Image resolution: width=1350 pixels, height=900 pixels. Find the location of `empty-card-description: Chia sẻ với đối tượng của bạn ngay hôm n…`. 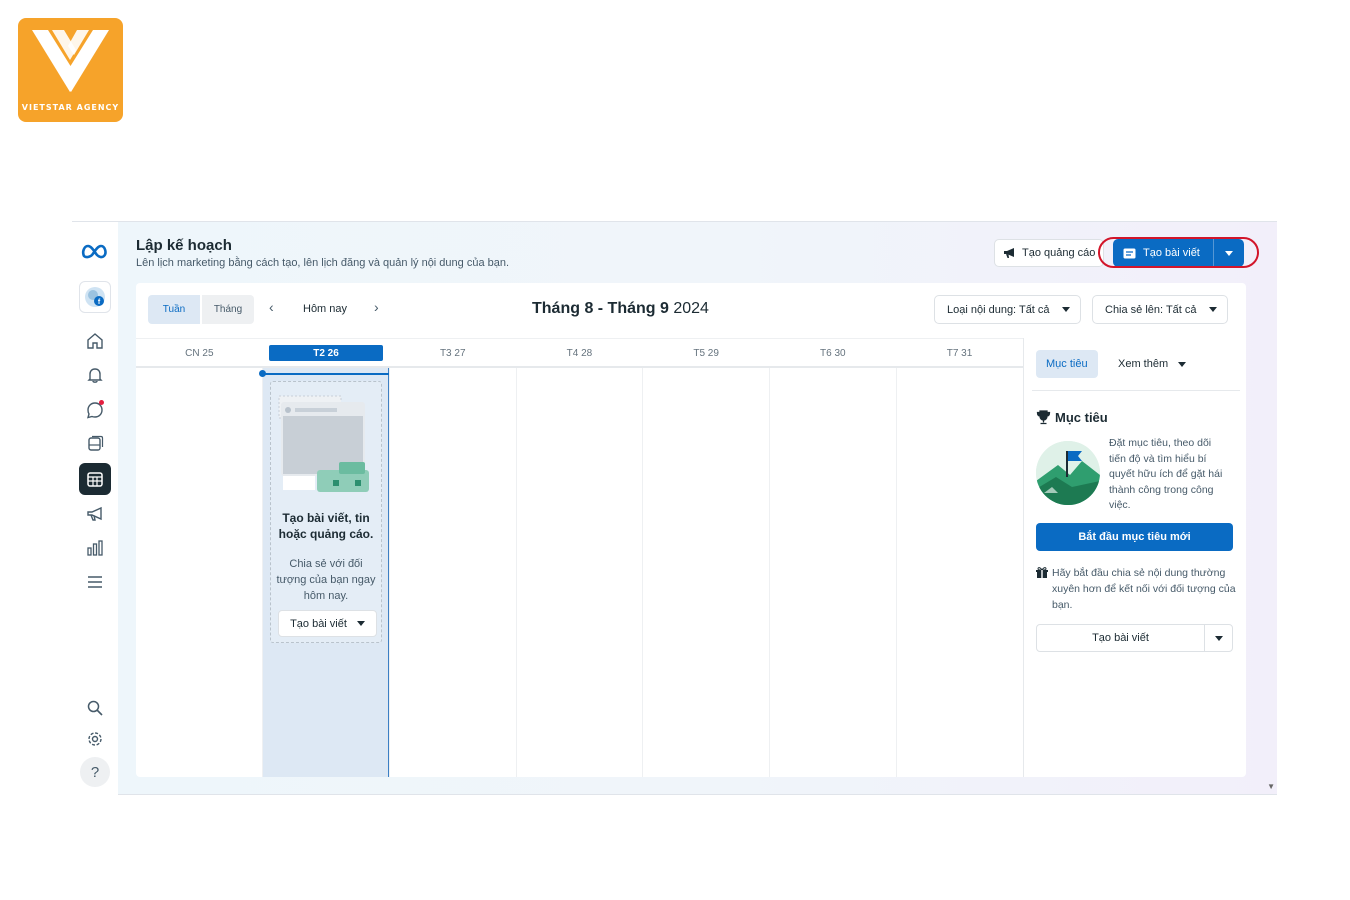

empty-card-description: Chia sẻ với đối tượng của bạn ngay hôm n… is located at coordinates (326, 580).